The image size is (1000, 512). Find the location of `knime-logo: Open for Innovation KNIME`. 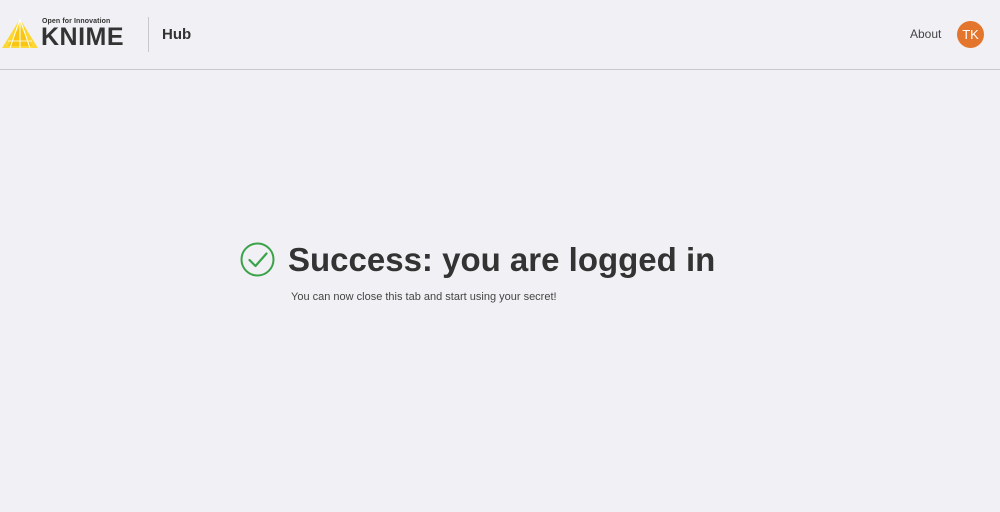

knime-logo: Open for Innovation KNIME is located at coordinates (64, 34).